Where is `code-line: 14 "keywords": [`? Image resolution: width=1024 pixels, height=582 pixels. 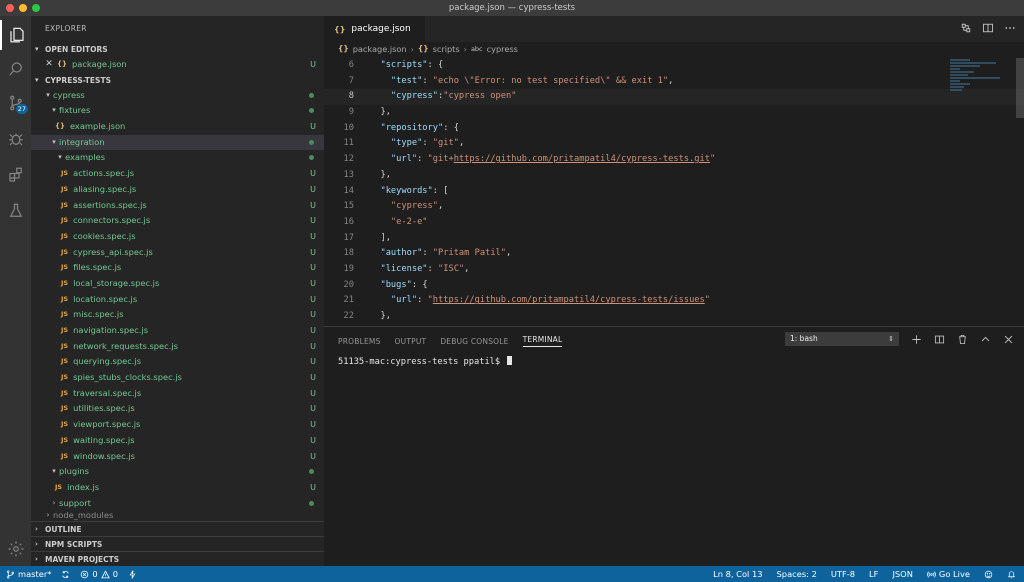 code-line: 14 "keywords": [ is located at coordinates (674, 192).